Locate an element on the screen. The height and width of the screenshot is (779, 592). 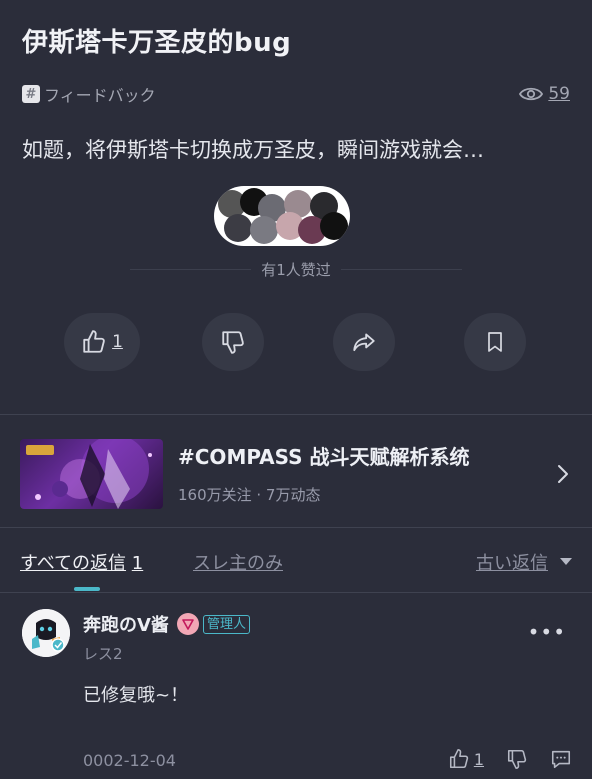
reply-author: 奔跑のV酱 管理人 is located at coordinates (166, 624).